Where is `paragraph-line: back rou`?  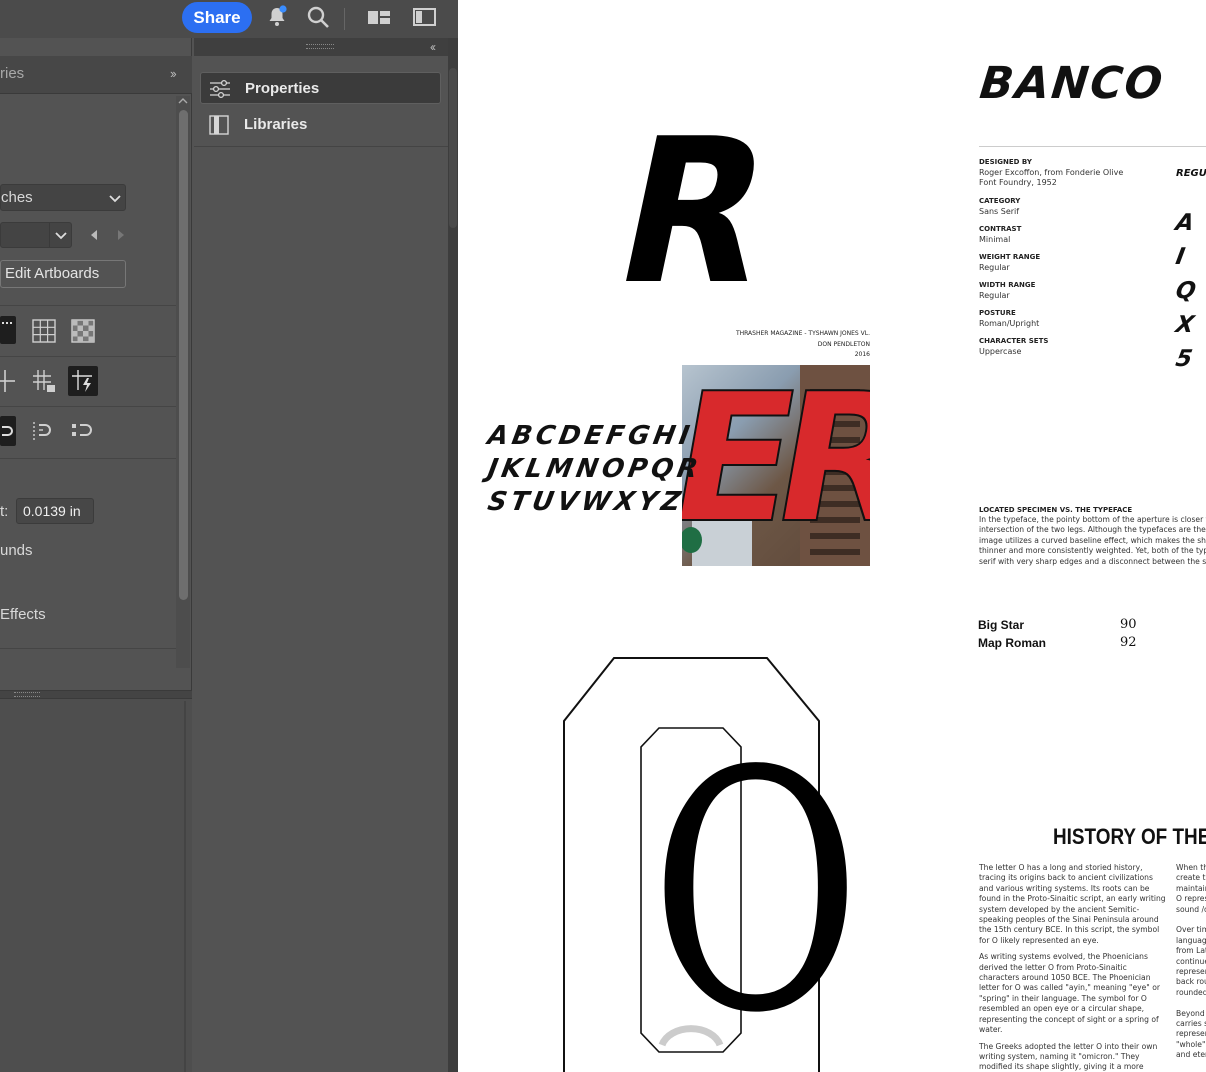 paragraph-line: back rou is located at coordinates (1191, 982).